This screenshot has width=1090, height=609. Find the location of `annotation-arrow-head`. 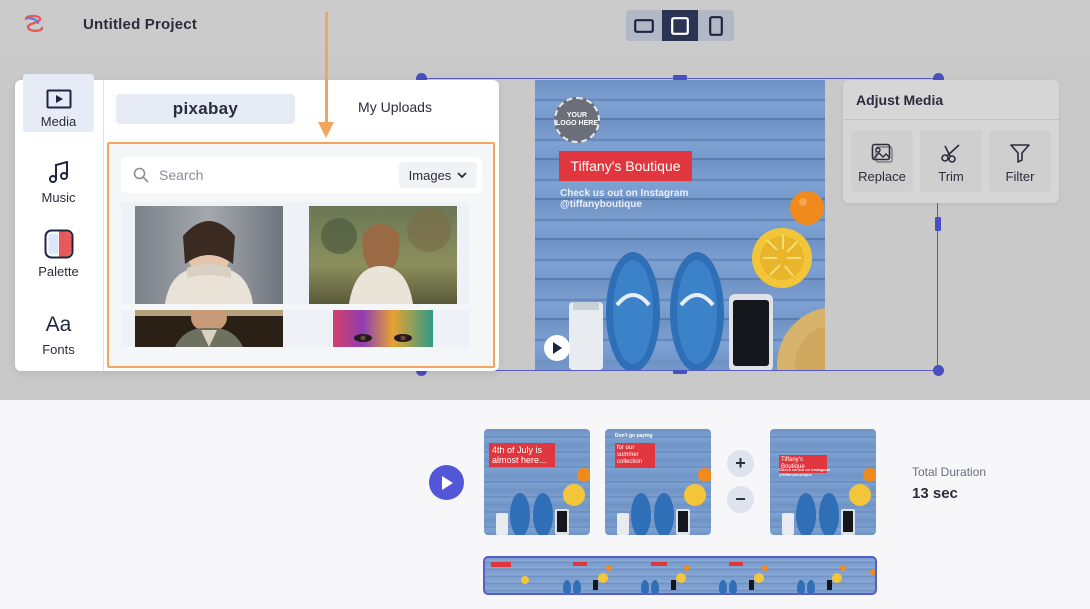

annotation-arrow-head is located at coordinates (326, 130).